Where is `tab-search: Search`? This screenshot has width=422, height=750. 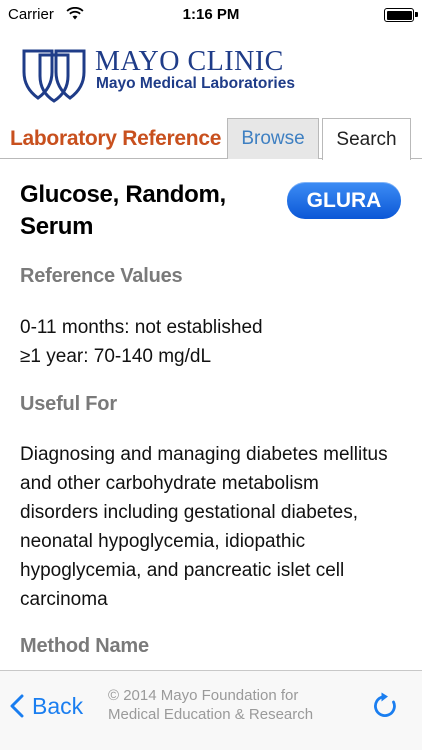
tab-search: Search is located at coordinates (366, 139).